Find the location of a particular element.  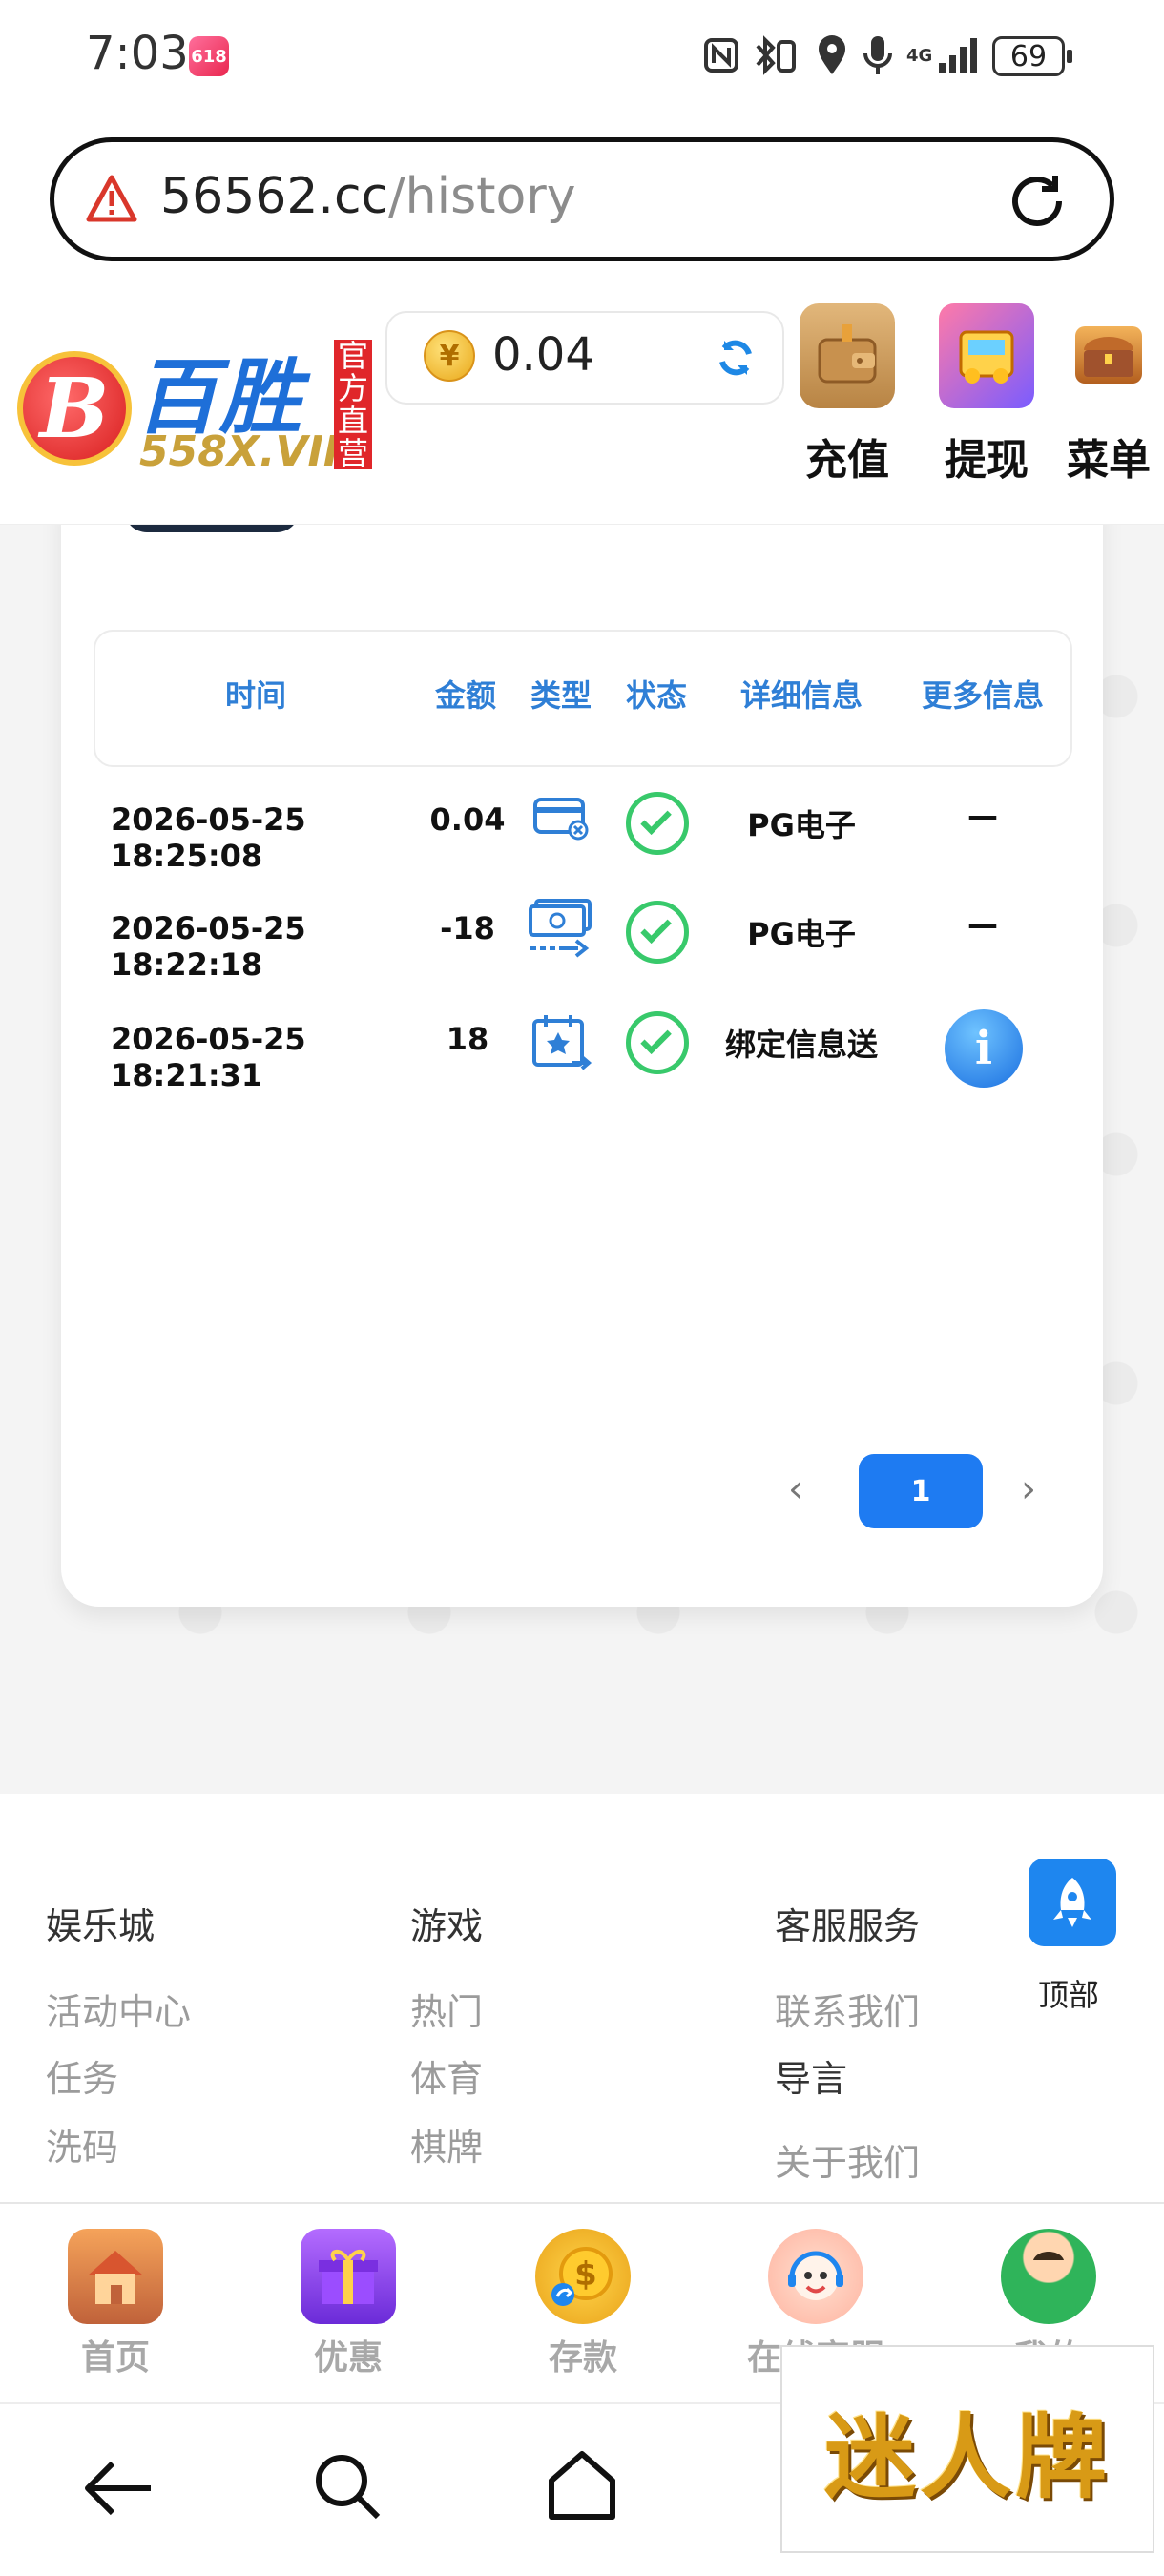

house-icon is located at coordinates (115, 2276).